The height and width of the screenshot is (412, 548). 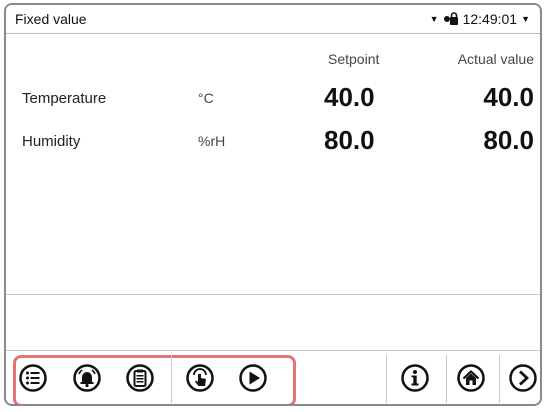 What do you see at coordinates (349, 97) in the screenshot?
I see `setpoint-value: 40.0` at bounding box center [349, 97].